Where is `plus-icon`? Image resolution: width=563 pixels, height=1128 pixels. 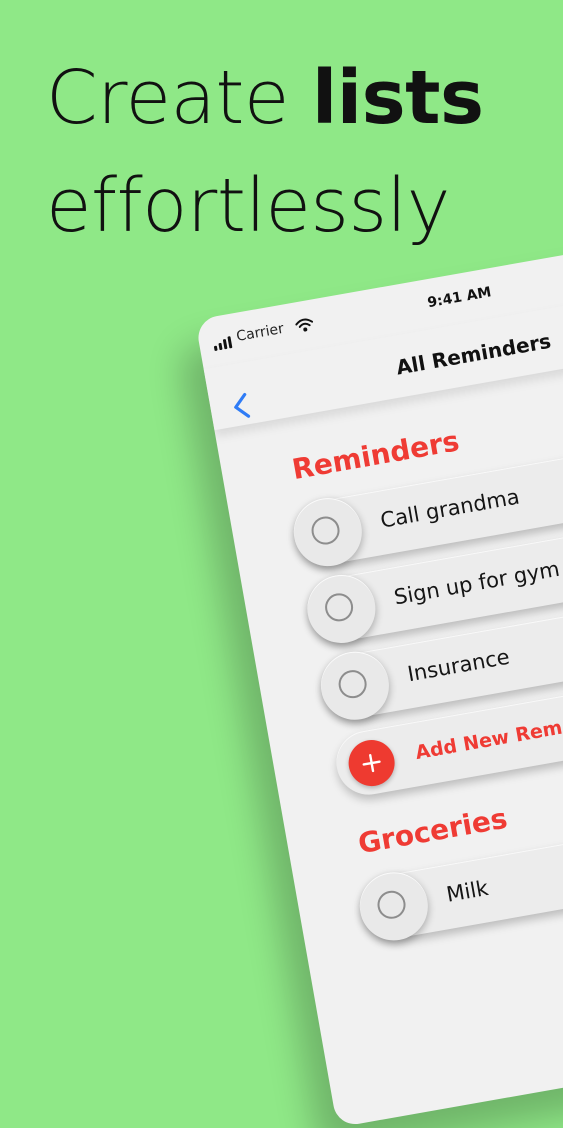
plus-icon is located at coordinates (371, 763).